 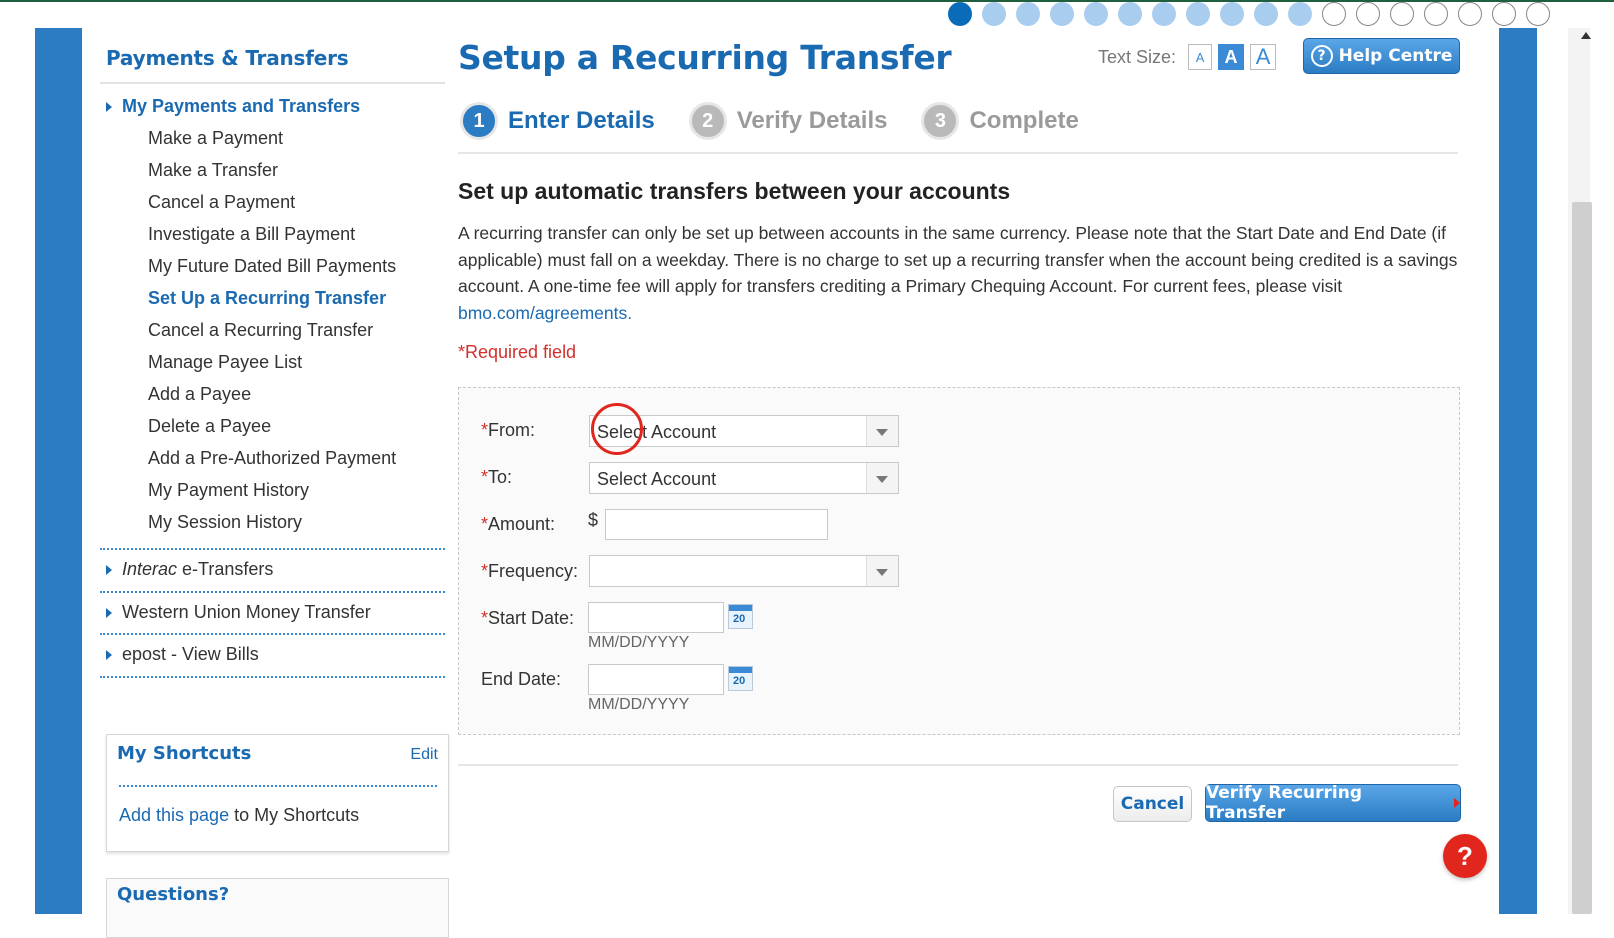 I want to click on cancel-button: Cancel, so click(x=1152, y=804).